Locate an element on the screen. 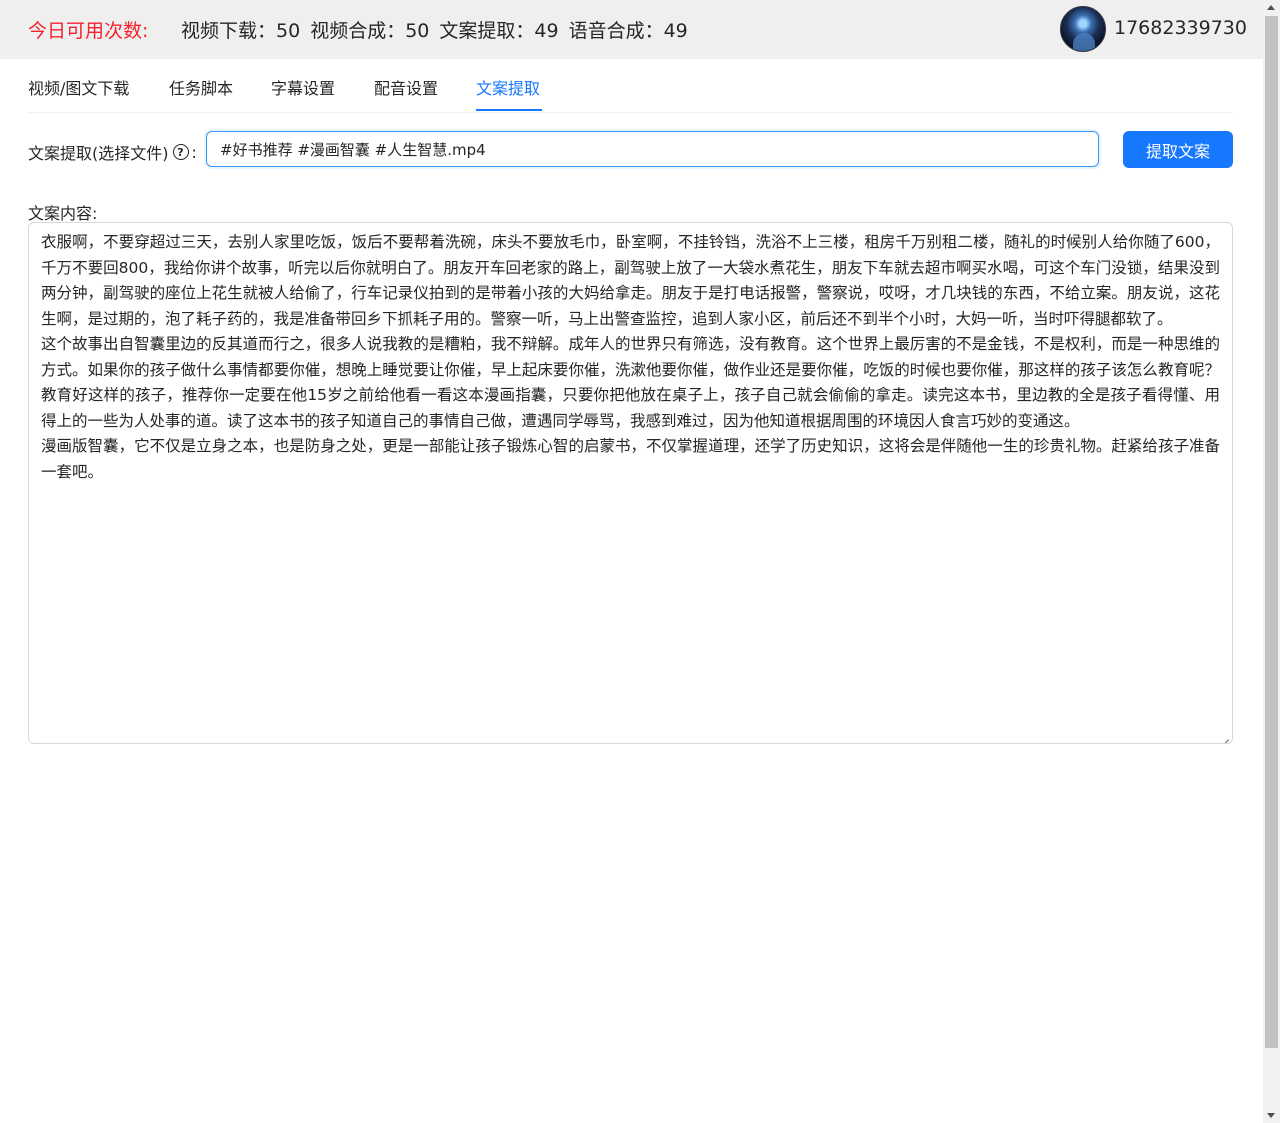 The height and width of the screenshot is (1123, 1280). tab-text-extract: 文案提取 is located at coordinates (508, 87).